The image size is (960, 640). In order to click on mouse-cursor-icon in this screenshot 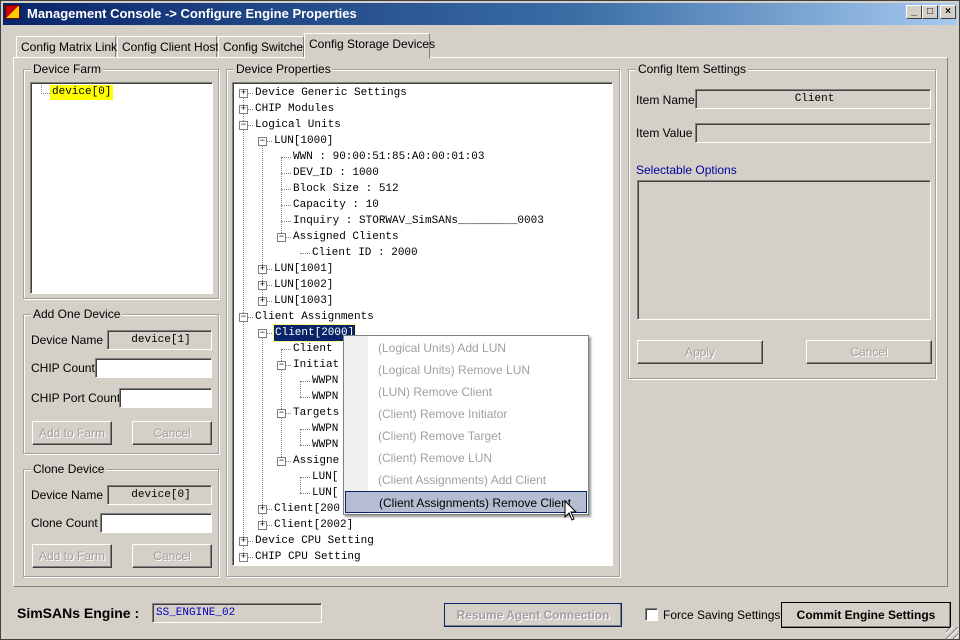, I will do `click(571, 510)`.